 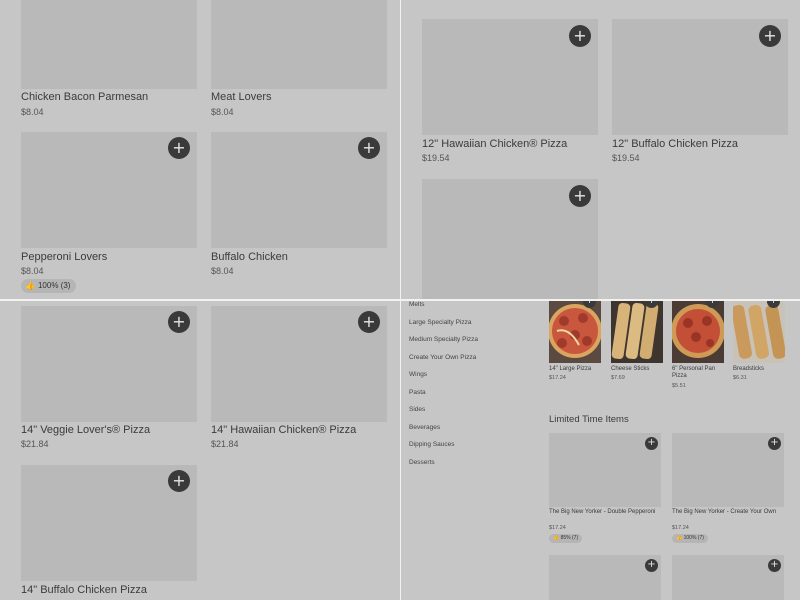 What do you see at coordinates (418, 374) in the screenshot?
I see `category-link: Wings` at bounding box center [418, 374].